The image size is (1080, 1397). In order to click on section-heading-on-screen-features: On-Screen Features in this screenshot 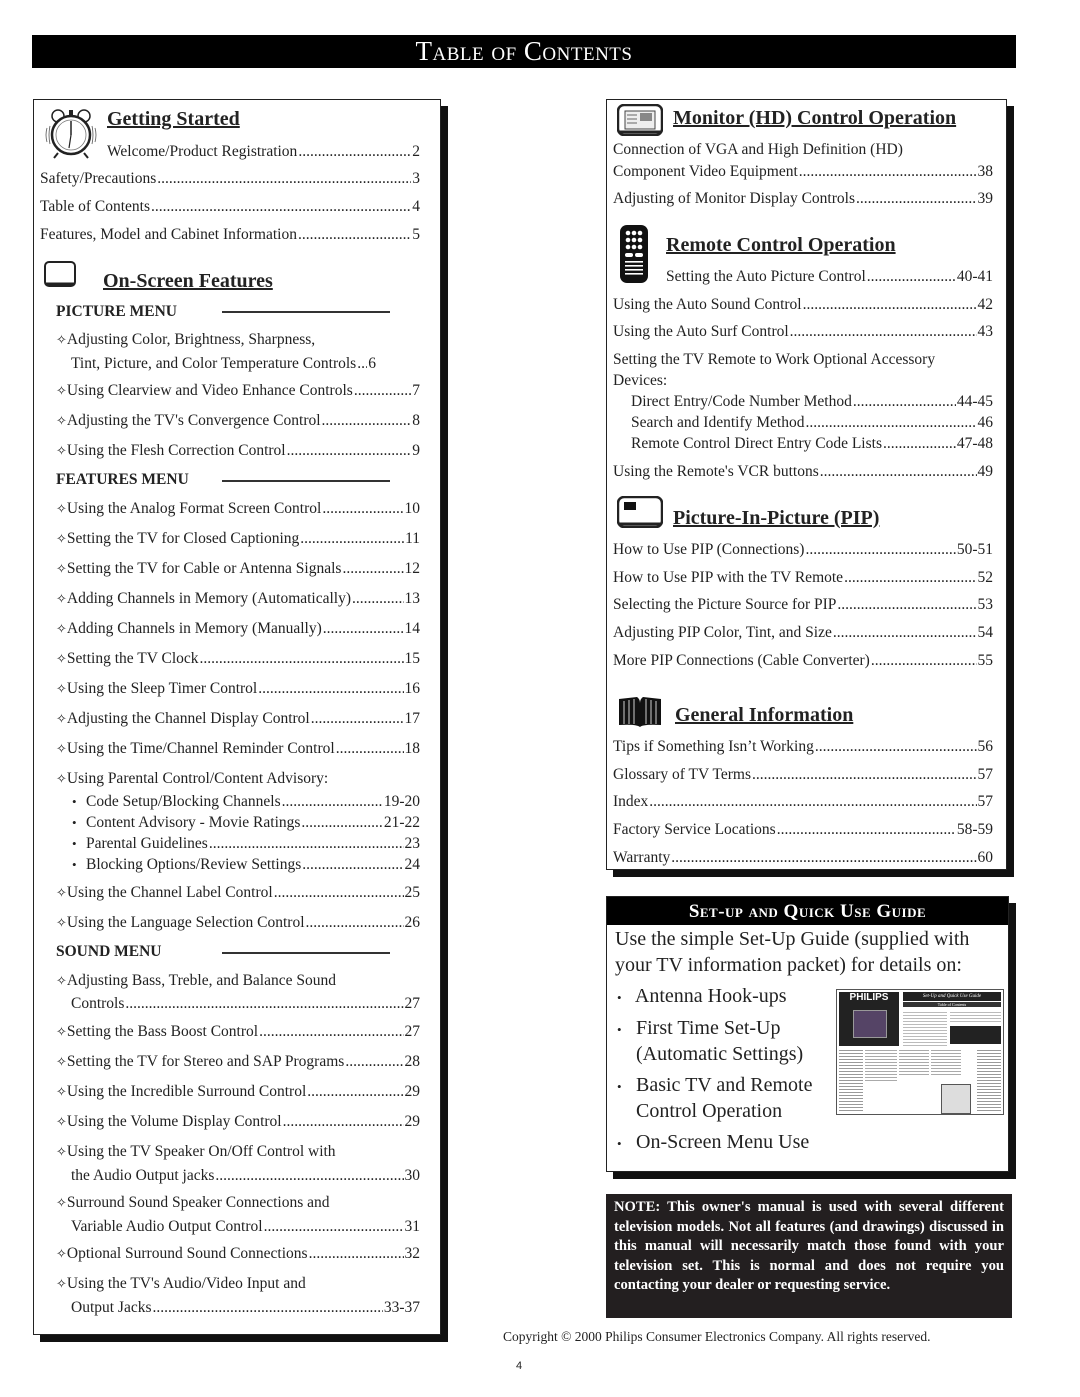, I will do `click(188, 281)`.